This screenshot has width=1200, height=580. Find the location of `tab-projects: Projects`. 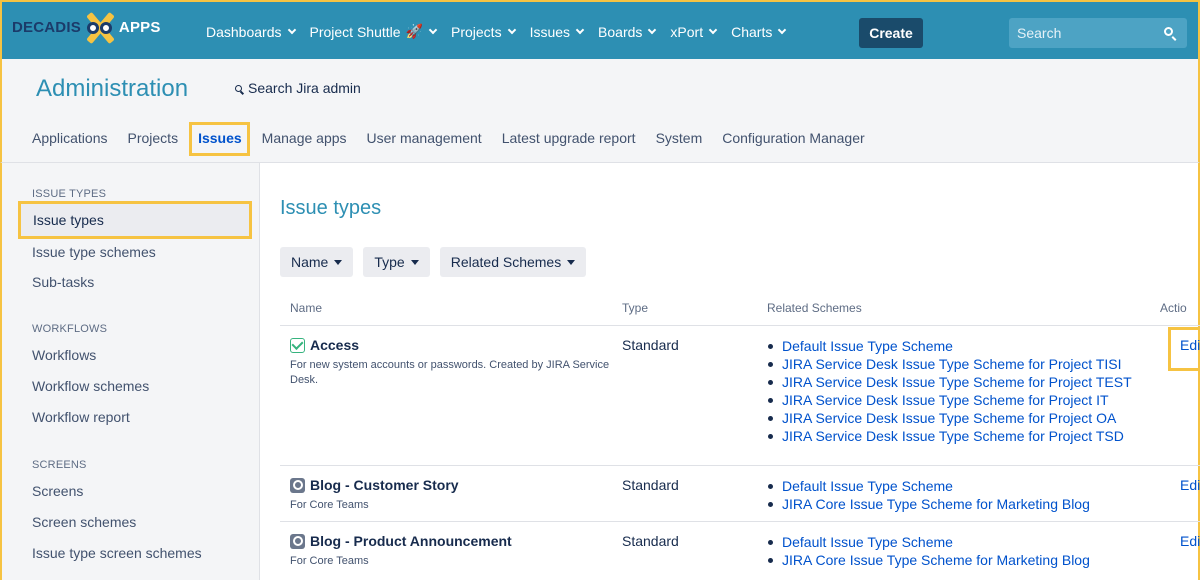

tab-projects: Projects is located at coordinates (153, 138).